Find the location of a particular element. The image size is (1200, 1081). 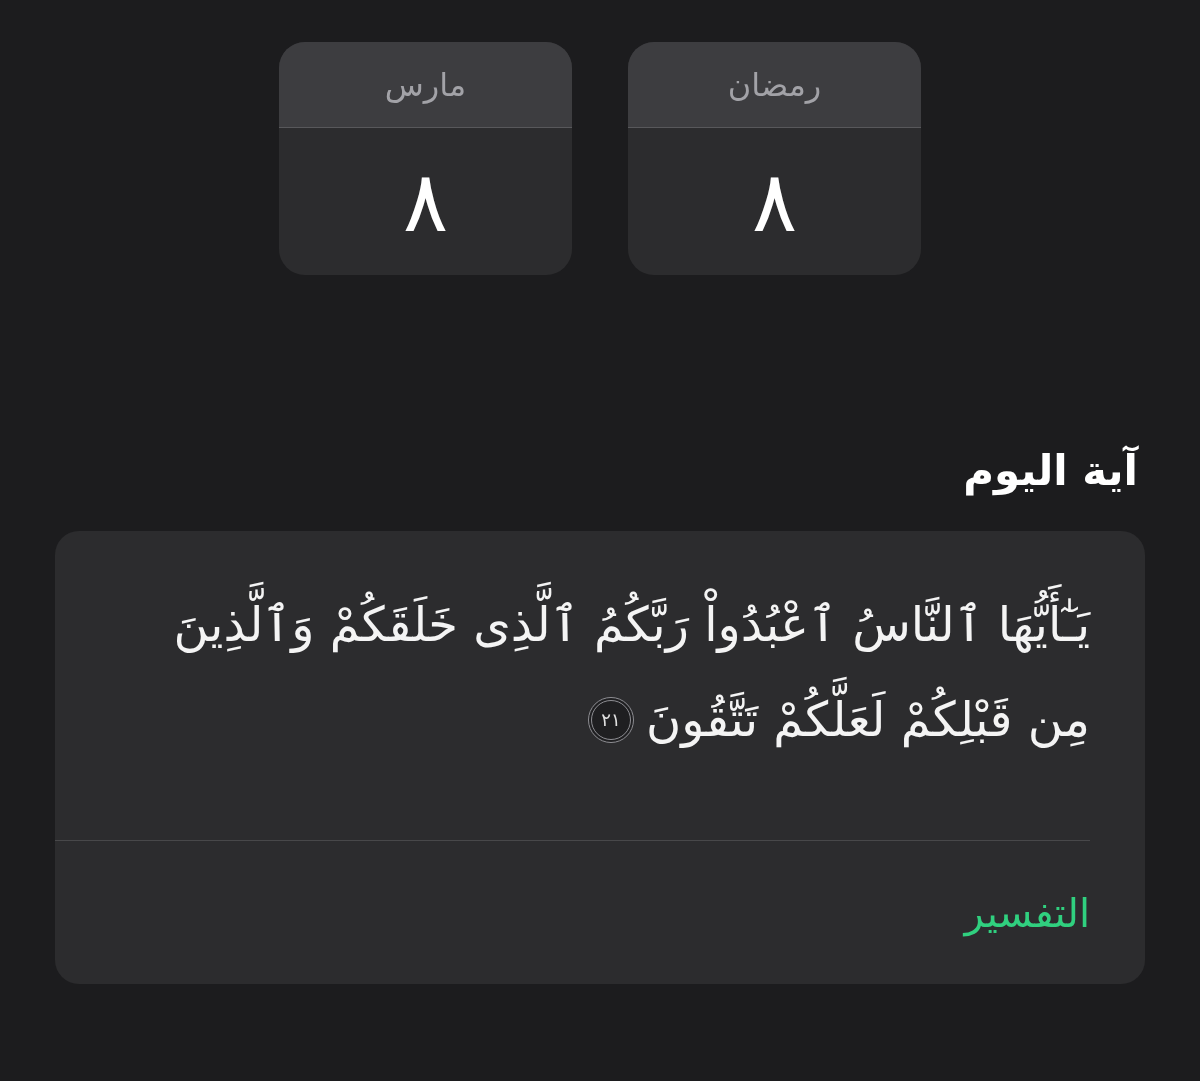

tafsir-link: التفسير is located at coordinates (1027, 912).